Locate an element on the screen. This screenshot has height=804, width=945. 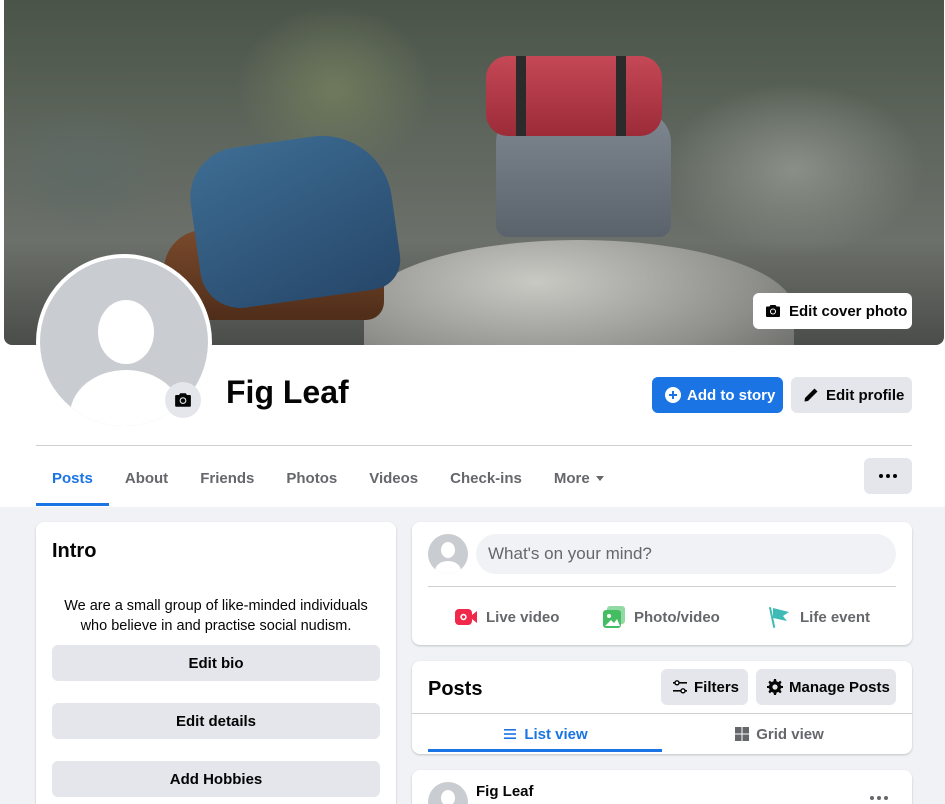
profile-name: Fig Leaf is located at coordinates (287, 392).